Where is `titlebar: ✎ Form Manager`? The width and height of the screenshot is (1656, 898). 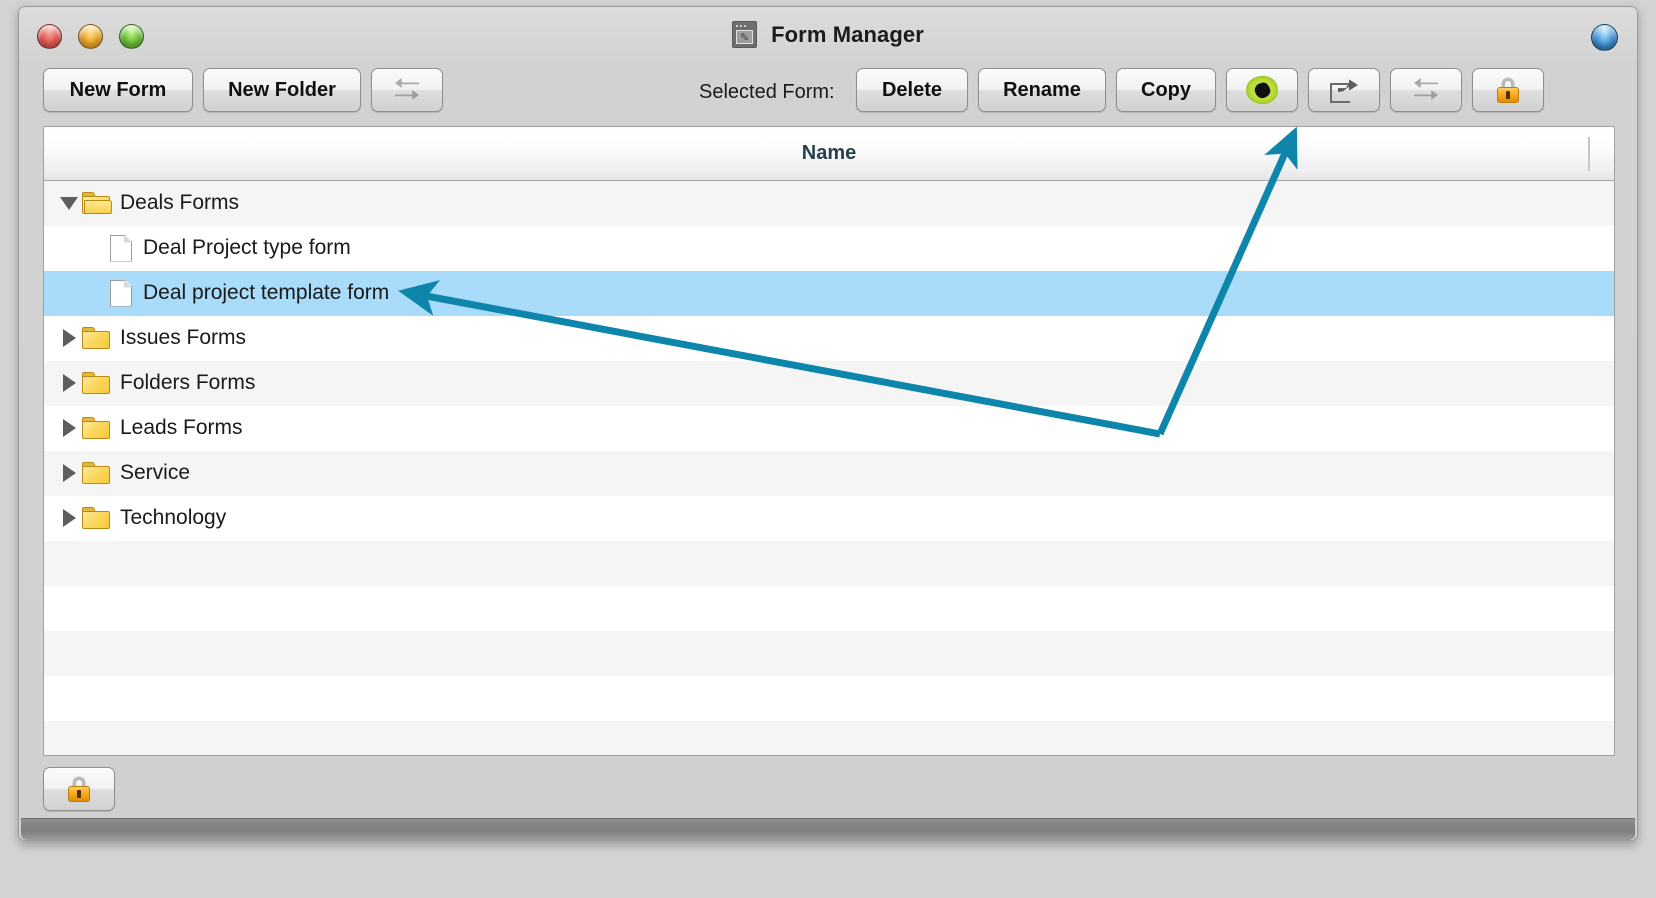 titlebar: ✎ Form Manager is located at coordinates (828, 35).